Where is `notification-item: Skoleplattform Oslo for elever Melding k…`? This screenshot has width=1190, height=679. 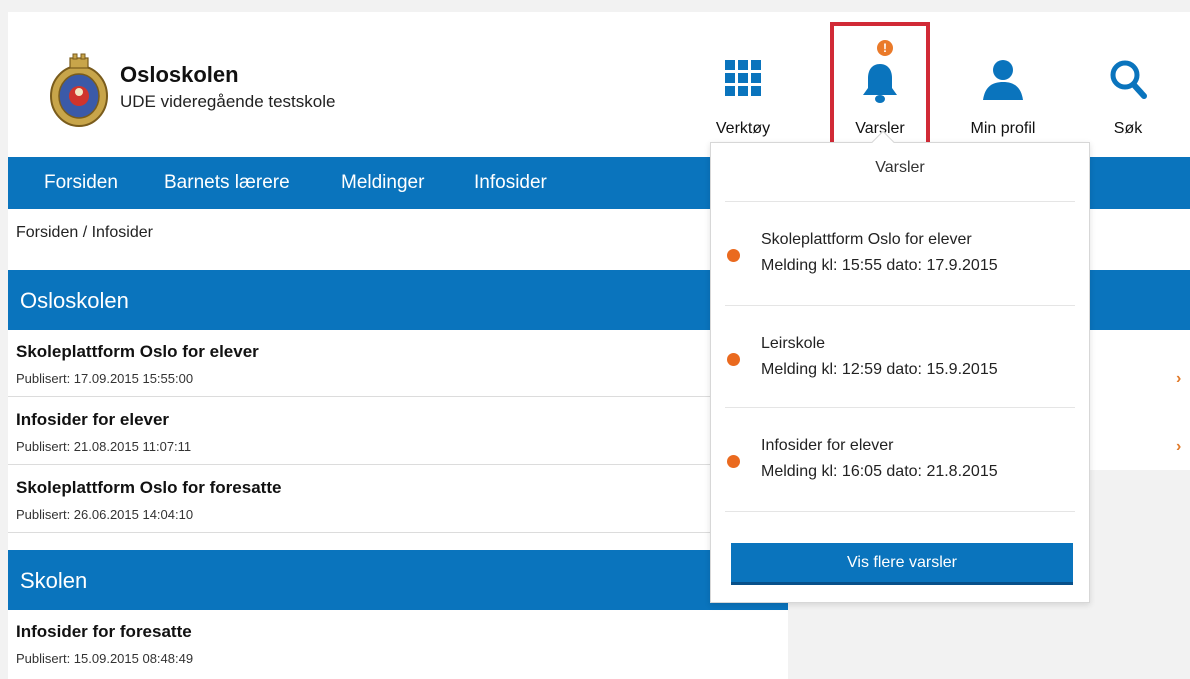 notification-item: Skoleplattform Oslo for elever Melding k… is located at coordinates (901, 253).